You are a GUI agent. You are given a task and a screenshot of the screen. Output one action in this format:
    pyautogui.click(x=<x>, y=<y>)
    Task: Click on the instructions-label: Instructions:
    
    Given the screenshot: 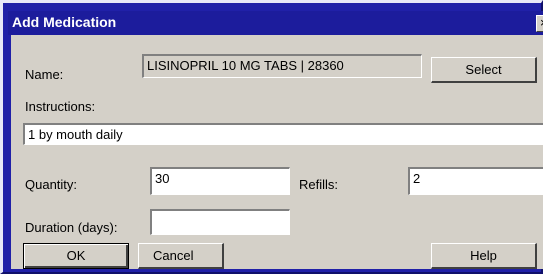 What is the action you would take?
    pyautogui.click(x=60, y=106)
    